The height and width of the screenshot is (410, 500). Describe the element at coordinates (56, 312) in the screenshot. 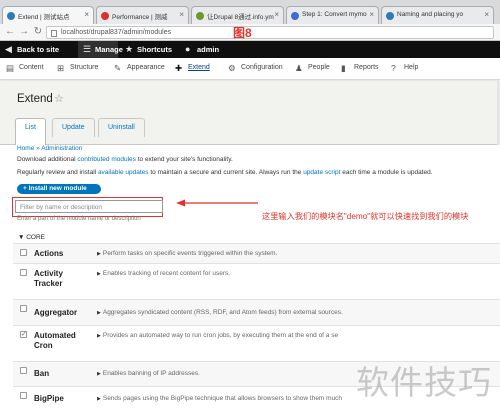

I see `module-name: Aggregator` at that location.